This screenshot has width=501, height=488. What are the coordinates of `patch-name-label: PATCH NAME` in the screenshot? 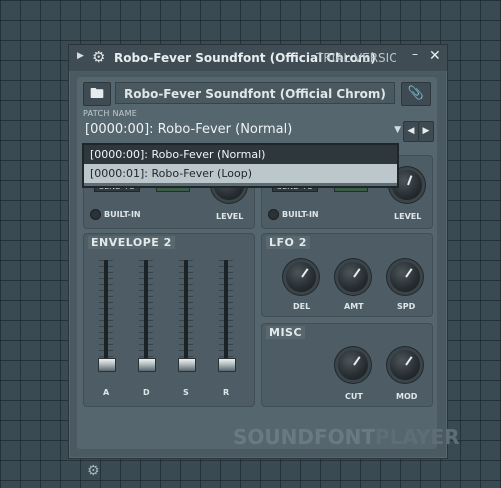 It's located at (110, 113).